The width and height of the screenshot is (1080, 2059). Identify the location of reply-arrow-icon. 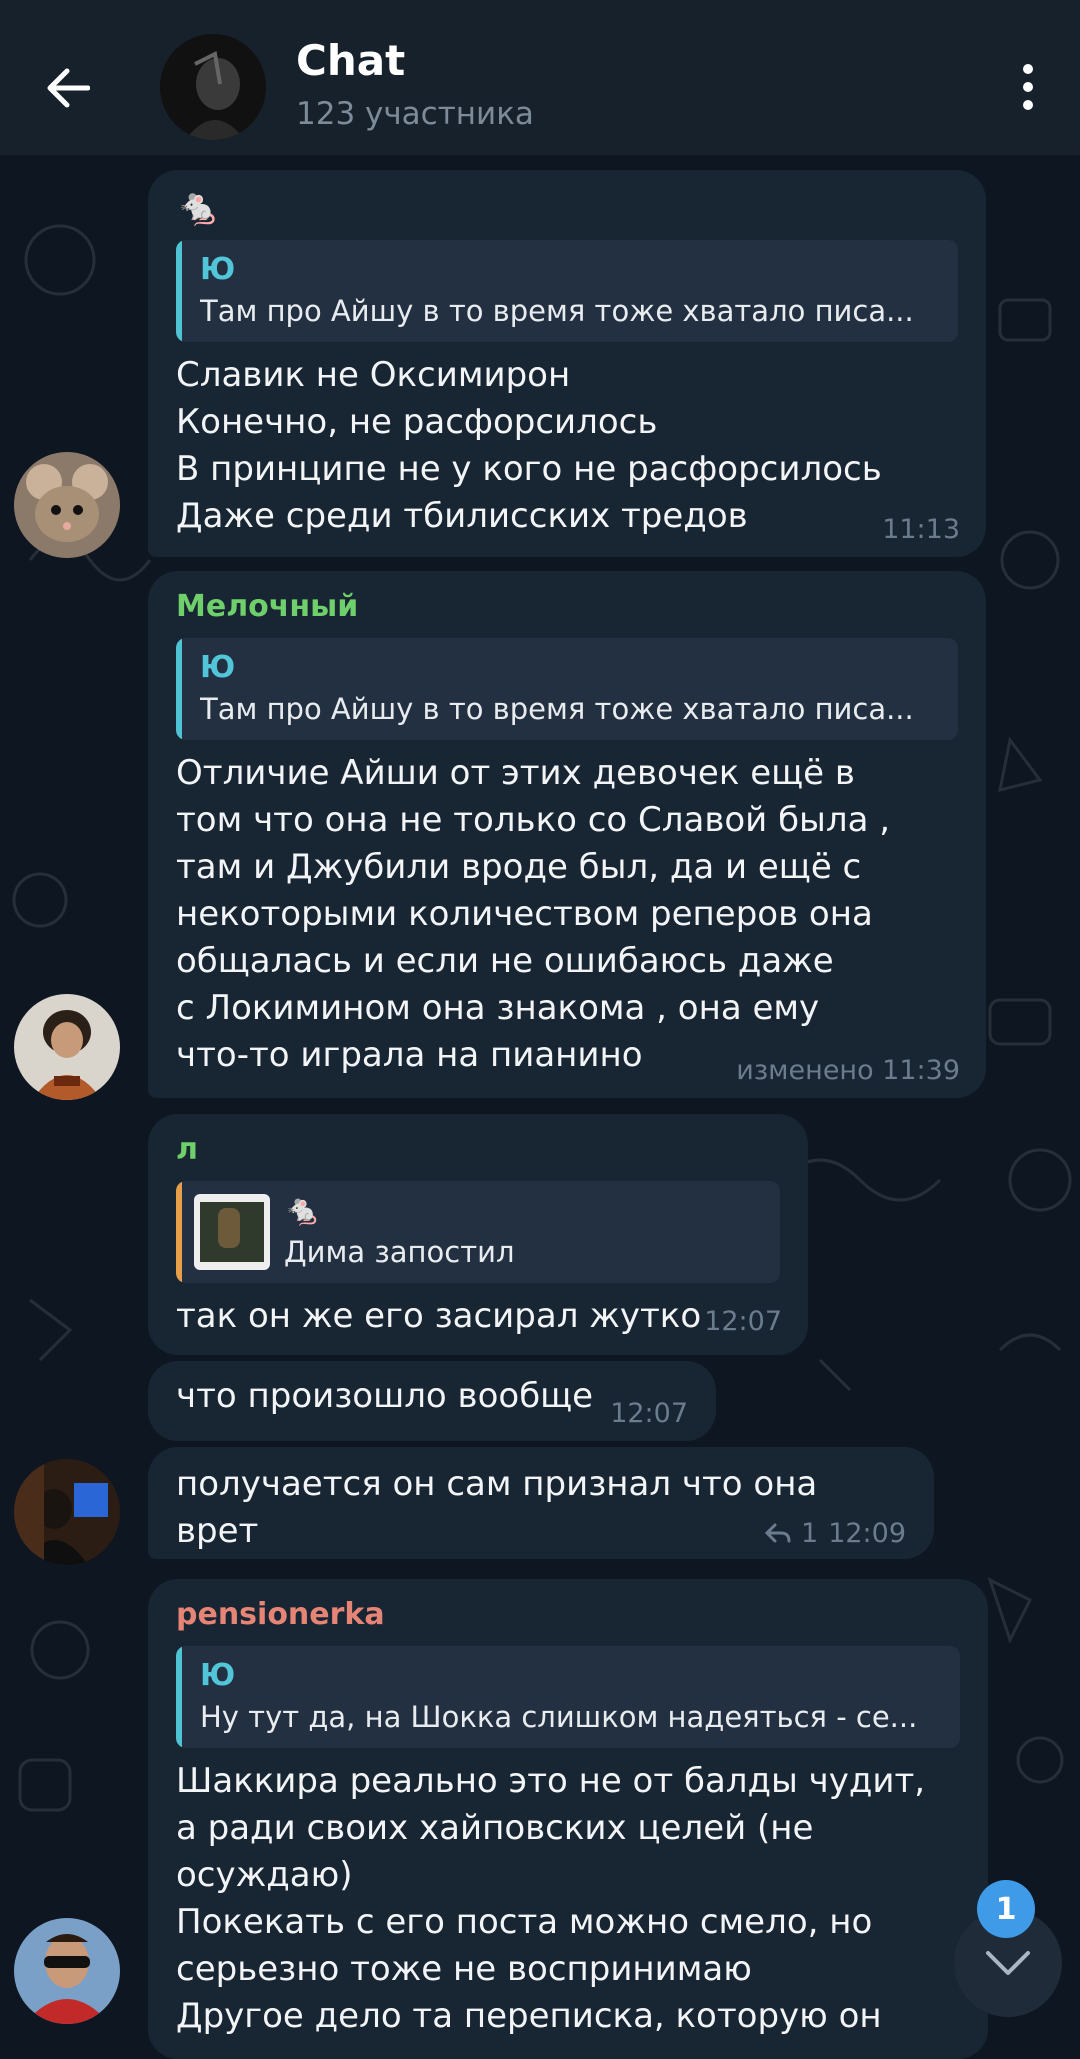
(778, 1532).